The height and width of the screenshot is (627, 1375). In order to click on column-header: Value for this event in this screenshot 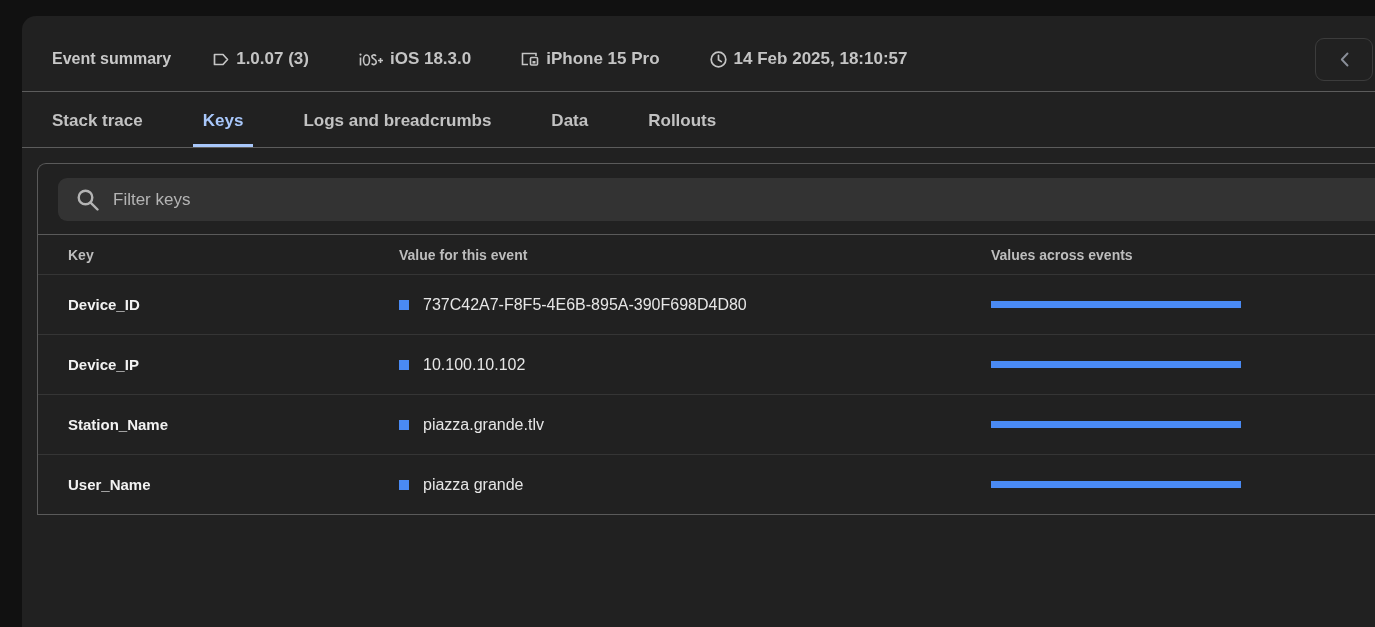, I will do `click(464, 254)`.